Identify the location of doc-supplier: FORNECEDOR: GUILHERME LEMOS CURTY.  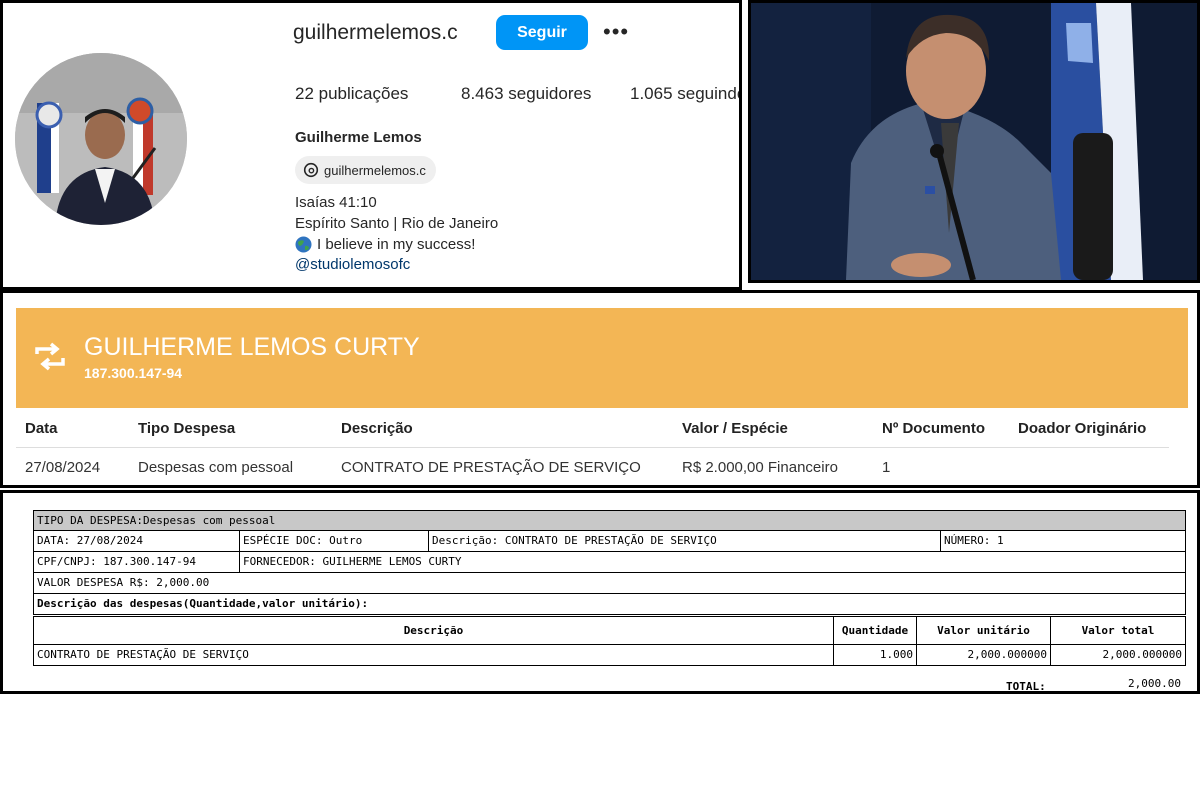
(712, 562).